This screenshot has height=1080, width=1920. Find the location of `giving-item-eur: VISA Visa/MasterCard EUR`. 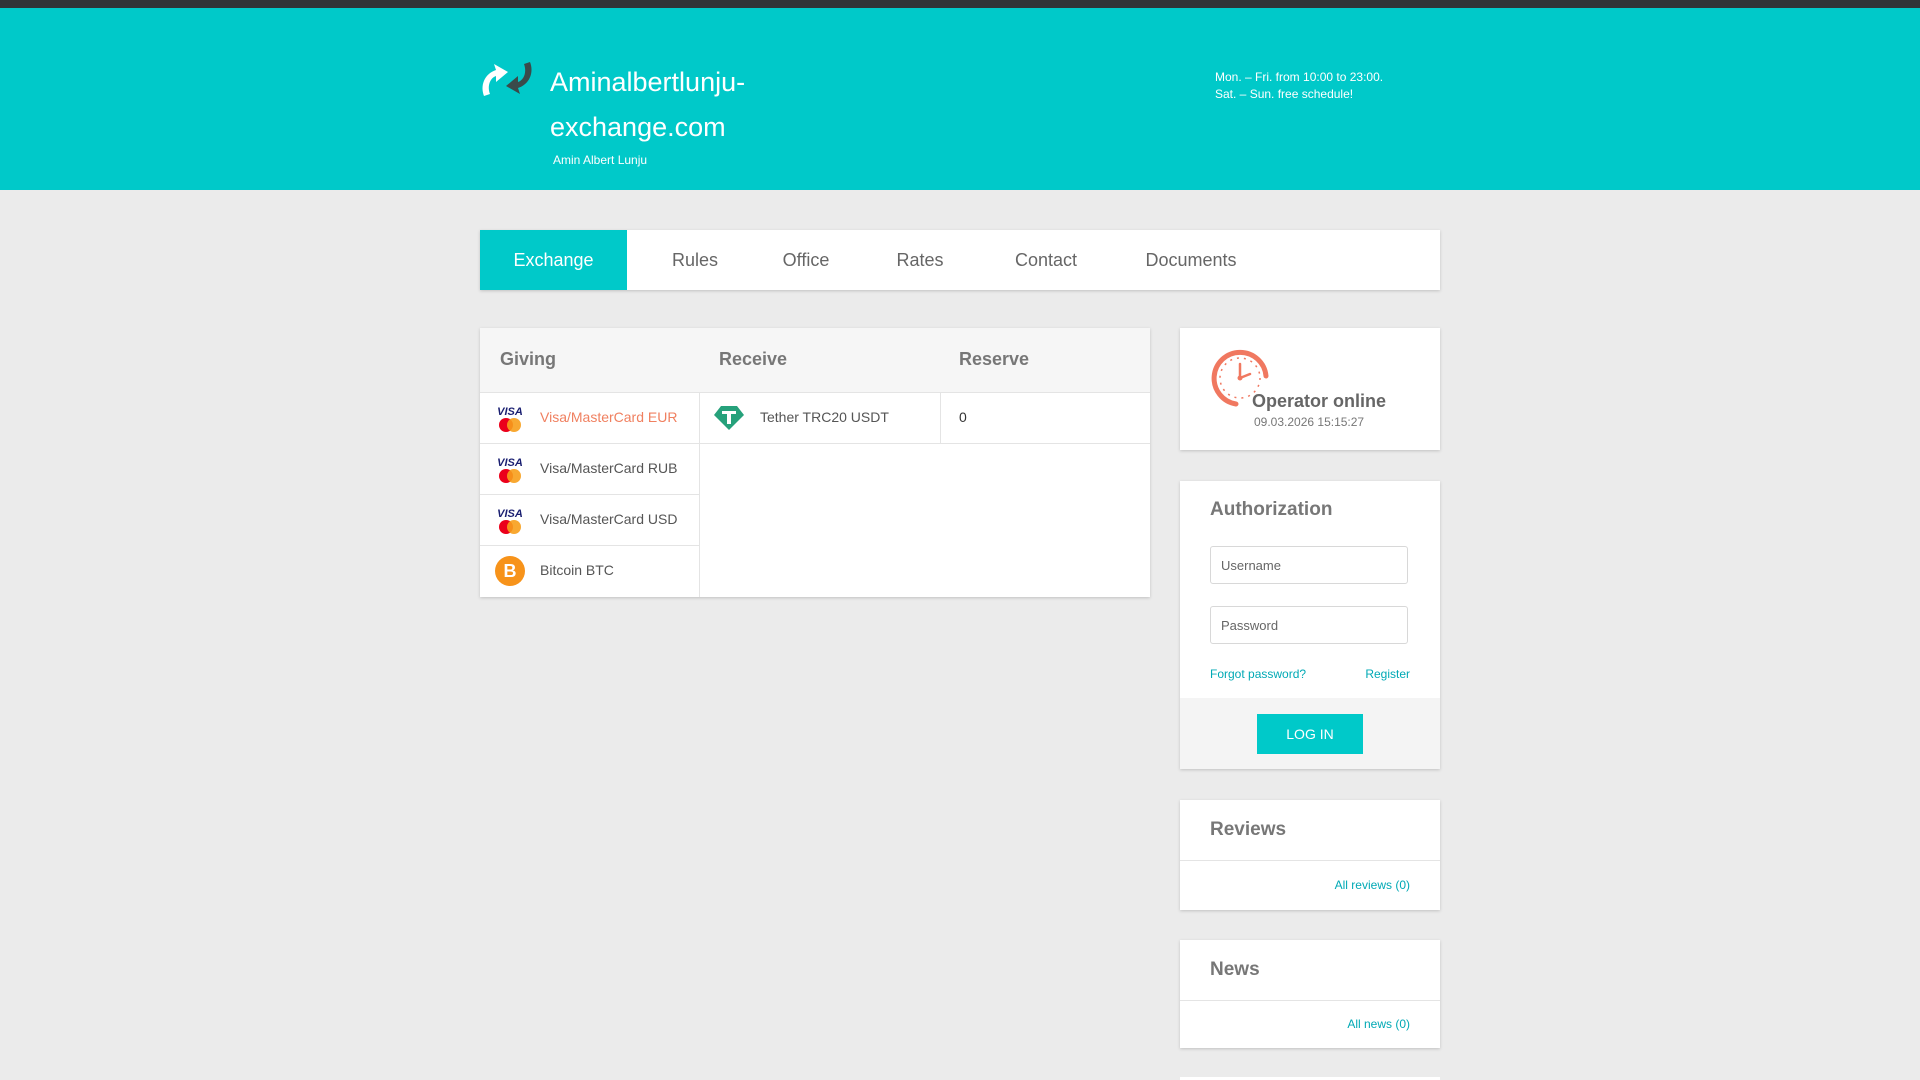

giving-item-eur: VISA Visa/MasterCard EUR is located at coordinates (589, 418).